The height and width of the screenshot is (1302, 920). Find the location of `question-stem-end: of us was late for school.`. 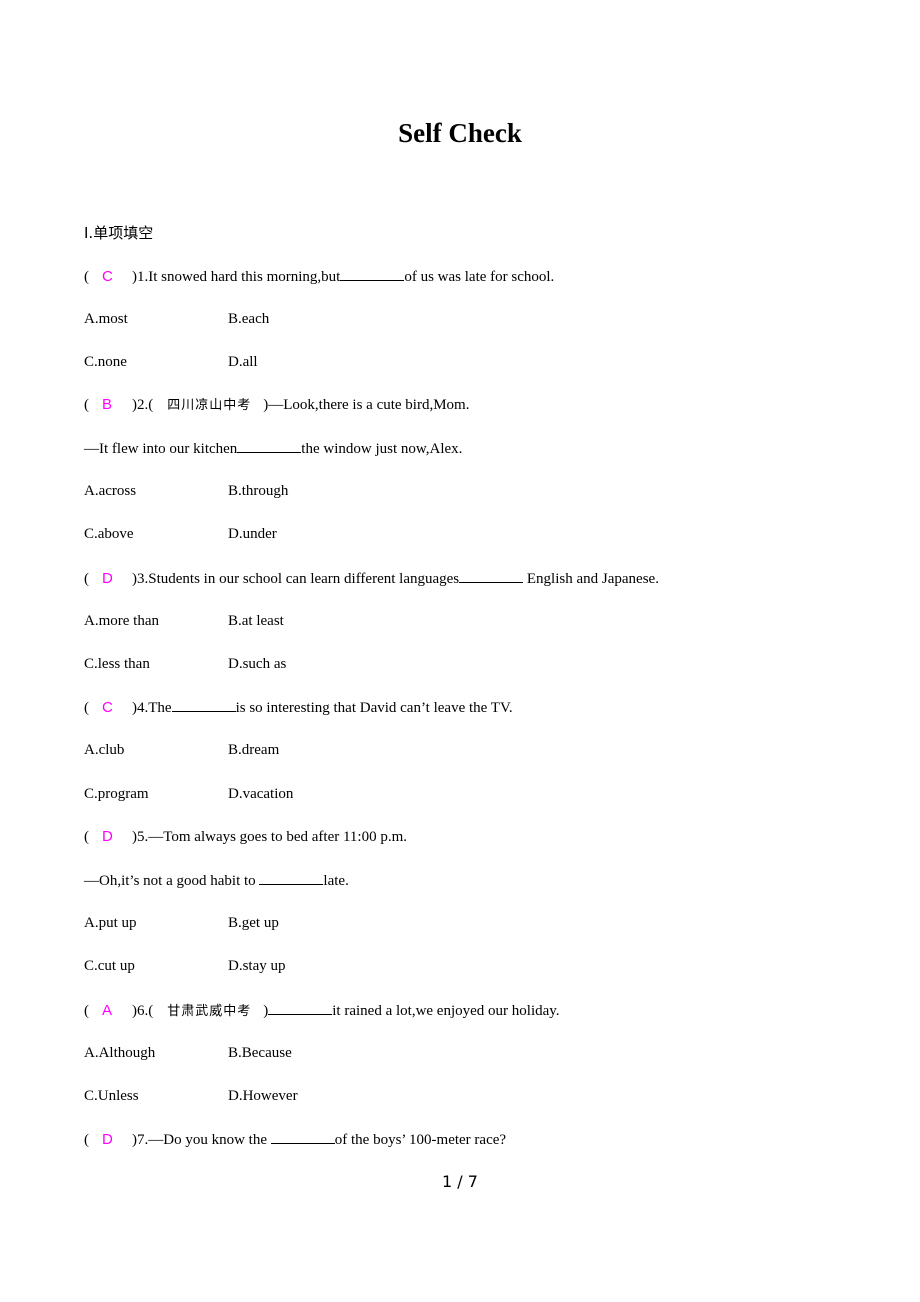

question-stem-end: of us was late for school. is located at coordinates (479, 277).